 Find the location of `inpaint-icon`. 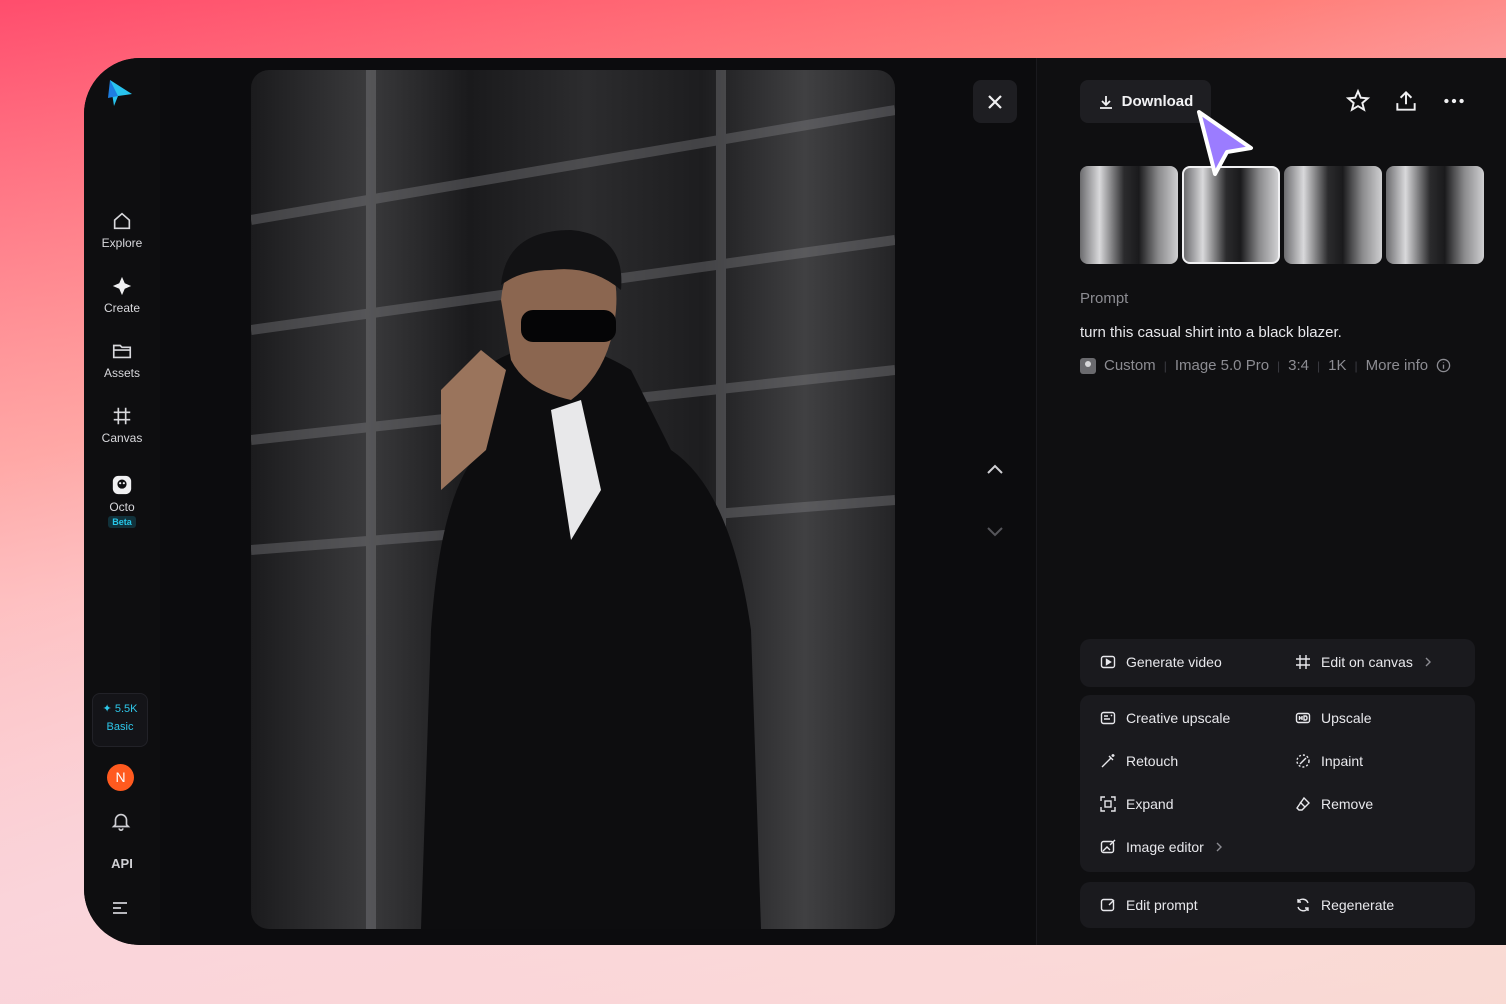

inpaint-icon is located at coordinates (1303, 761).